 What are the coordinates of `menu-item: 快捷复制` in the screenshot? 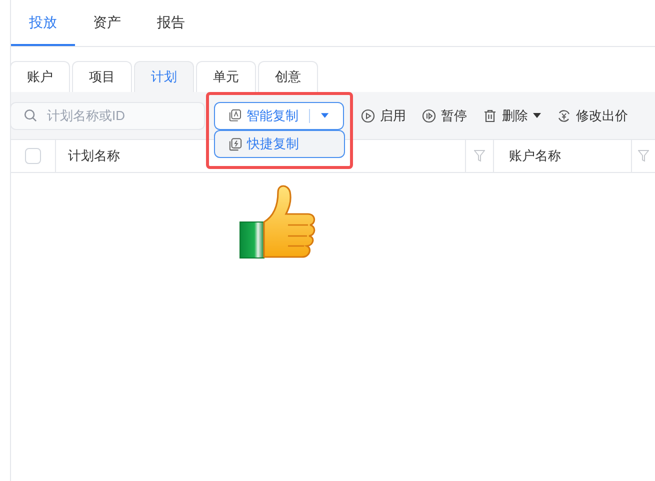 It's located at (279, 144).